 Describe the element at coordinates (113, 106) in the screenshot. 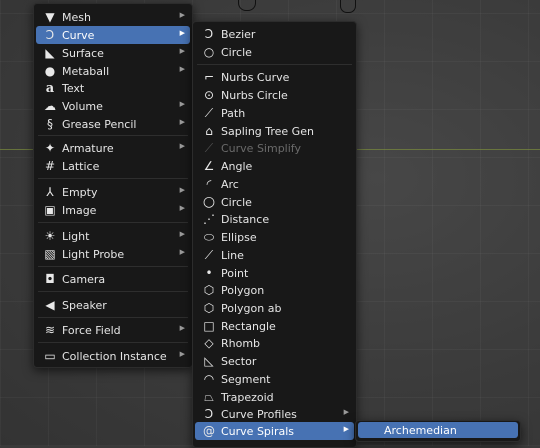

I see `menu-item-volume: ☁ Volume ▶` at that location.